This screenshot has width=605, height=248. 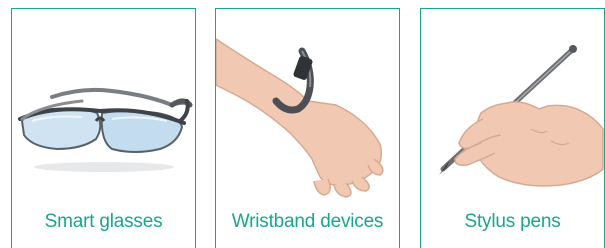 I want to click on smart-glasses-icon, so click(x=105, y=129).